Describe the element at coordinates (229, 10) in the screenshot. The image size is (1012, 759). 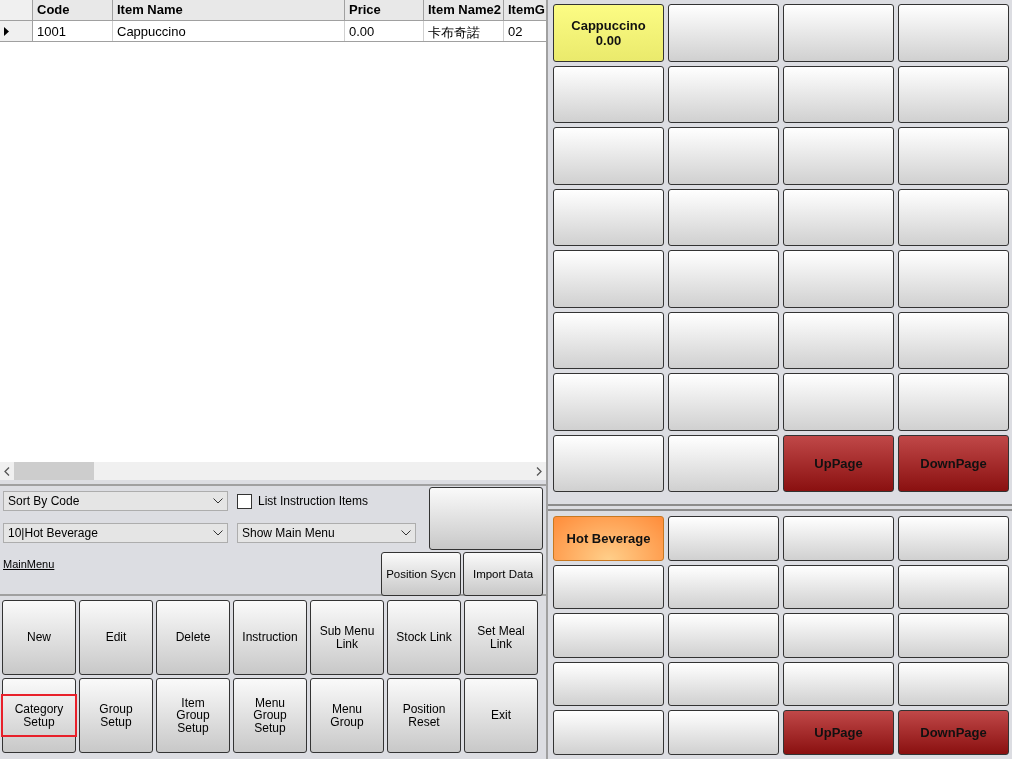
I see `column-header: Item Name` at that location.